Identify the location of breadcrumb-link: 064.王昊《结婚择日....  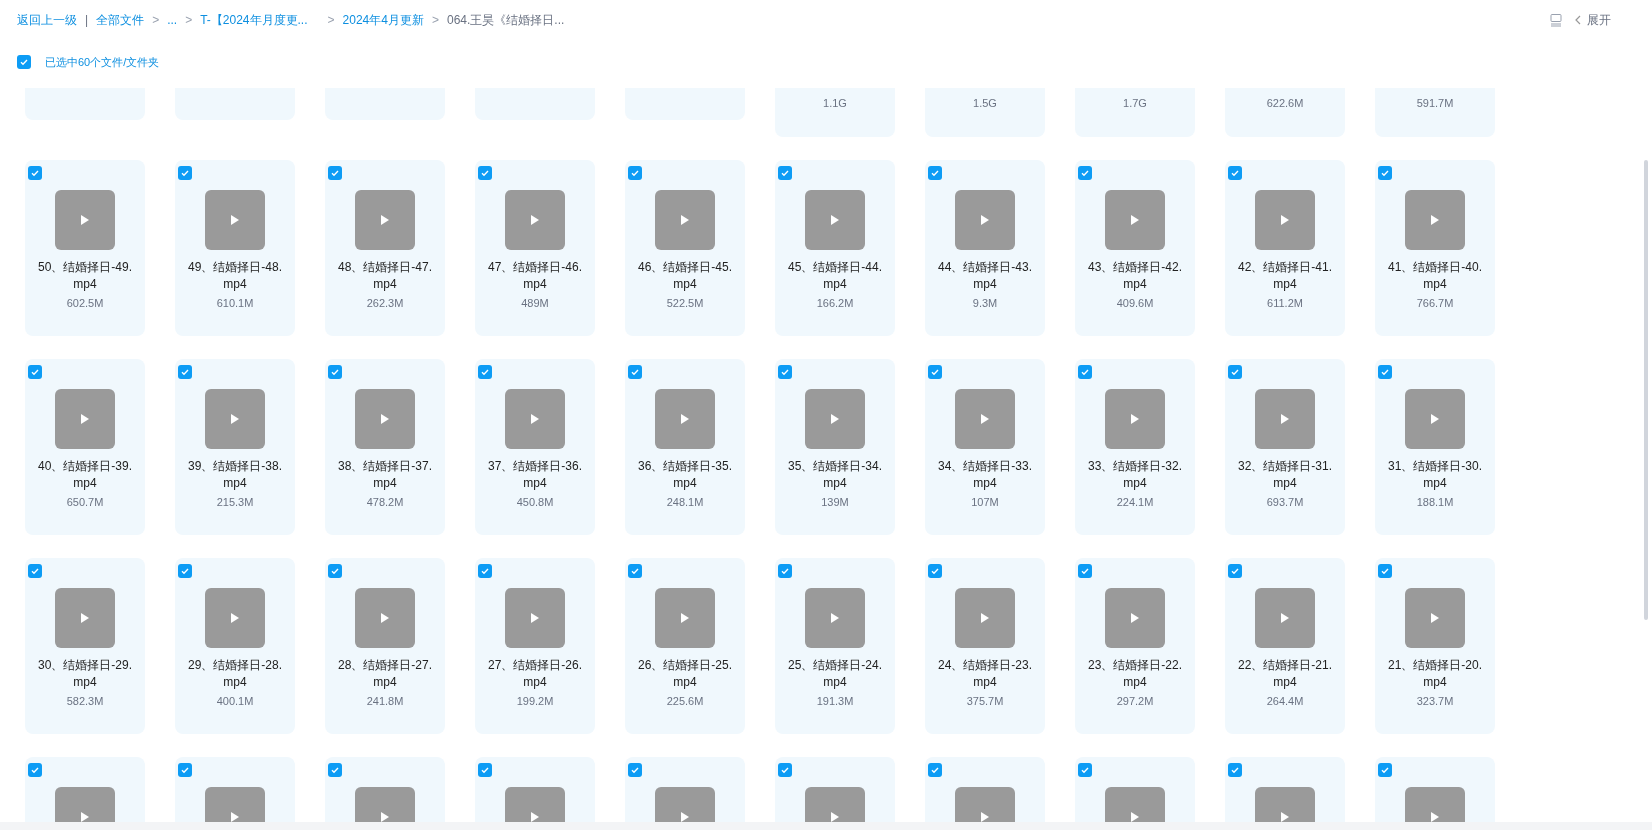
(505, 20).